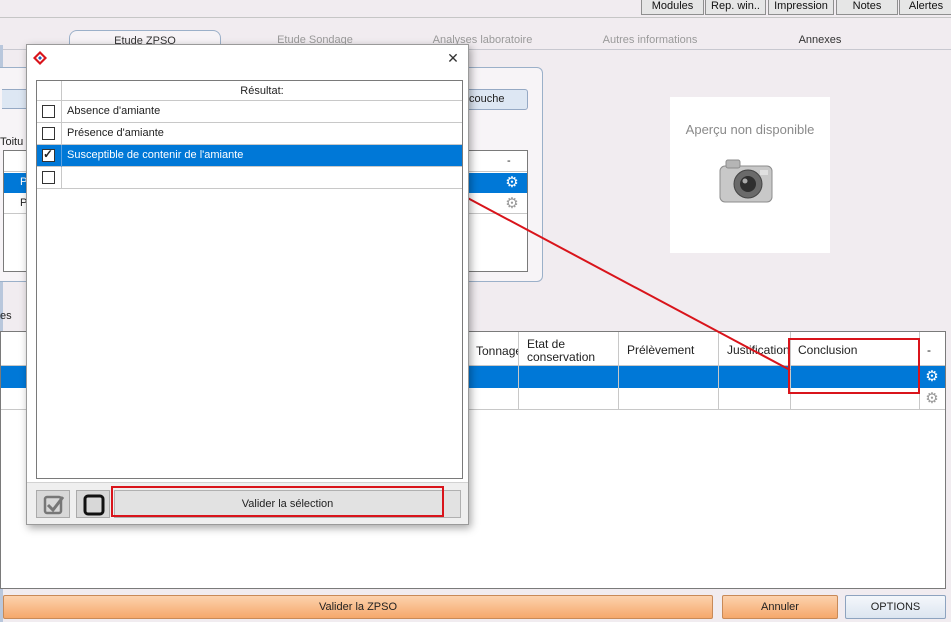 This screenshot has height=622, width=951. Describe the element at coordinates (40, 59) in the screenshot. I see `app-logo-icon` at that location.